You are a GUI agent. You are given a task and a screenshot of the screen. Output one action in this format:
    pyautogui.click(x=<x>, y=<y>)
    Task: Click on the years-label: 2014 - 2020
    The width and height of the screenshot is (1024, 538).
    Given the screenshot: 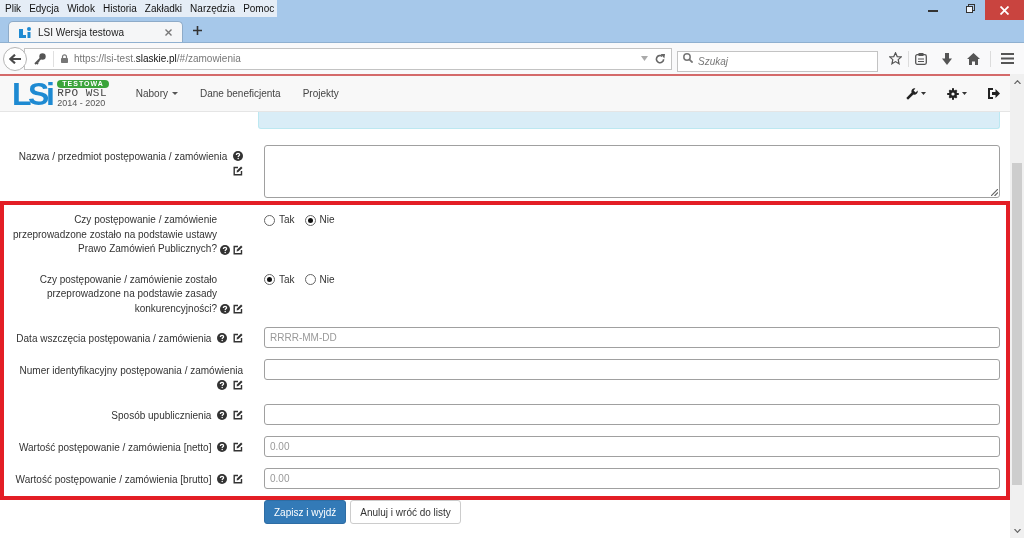 What is the action you would take?
    pyautogui.click(x=81, y=102)
    